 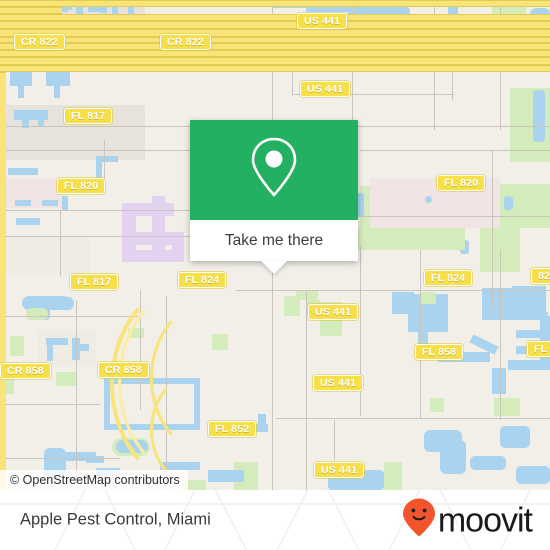 I want to click on highway-shield: FL 858, so click(x=439, y=352).